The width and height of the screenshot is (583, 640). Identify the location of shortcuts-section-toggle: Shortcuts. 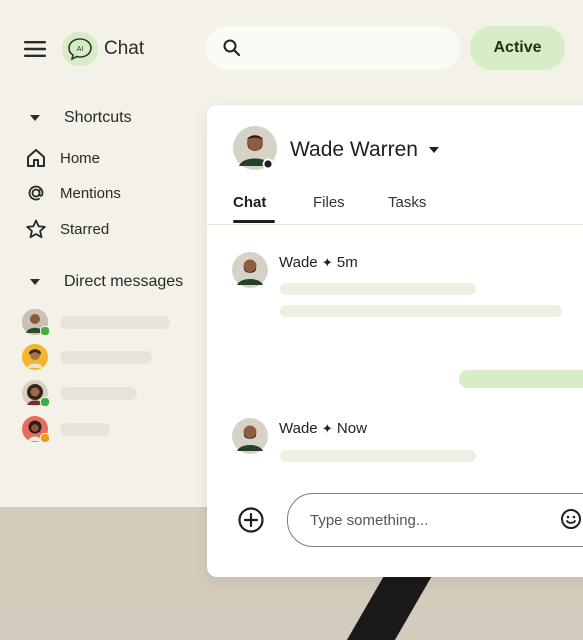
(79, 118).